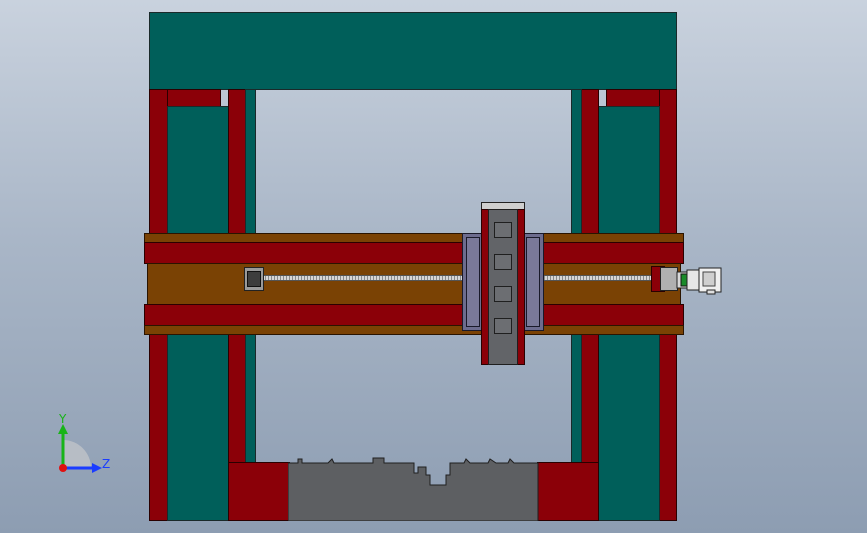  What do you see at coordinates (533, 282) in the screenshot?
I see `carriage-right-plate-inner` at bounding box center [533, 282].